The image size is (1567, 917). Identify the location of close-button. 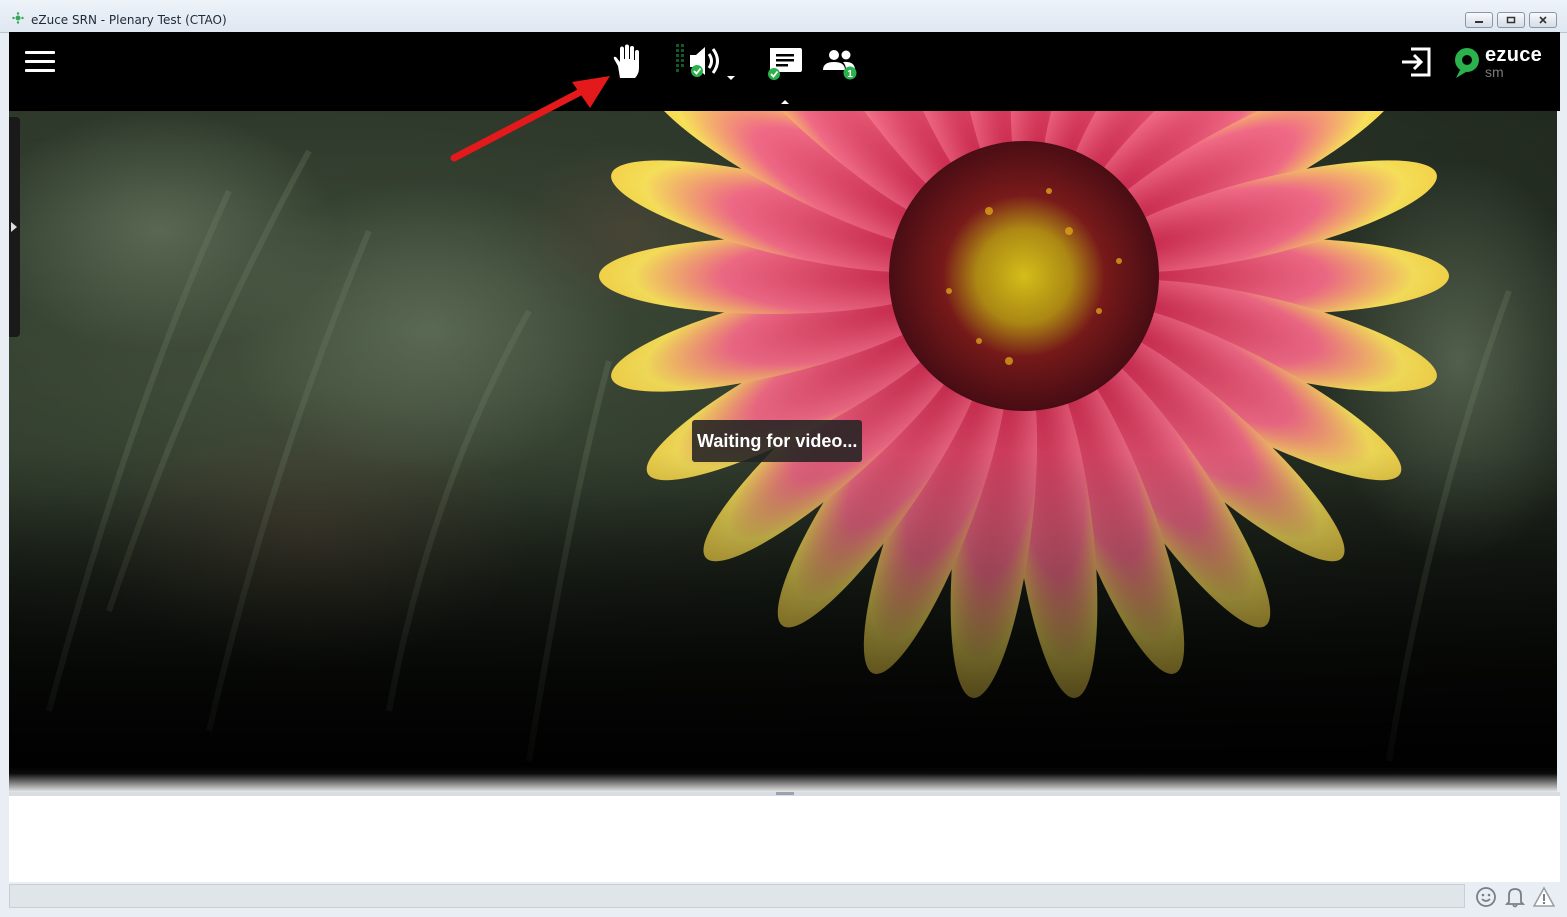
(1543, 20).